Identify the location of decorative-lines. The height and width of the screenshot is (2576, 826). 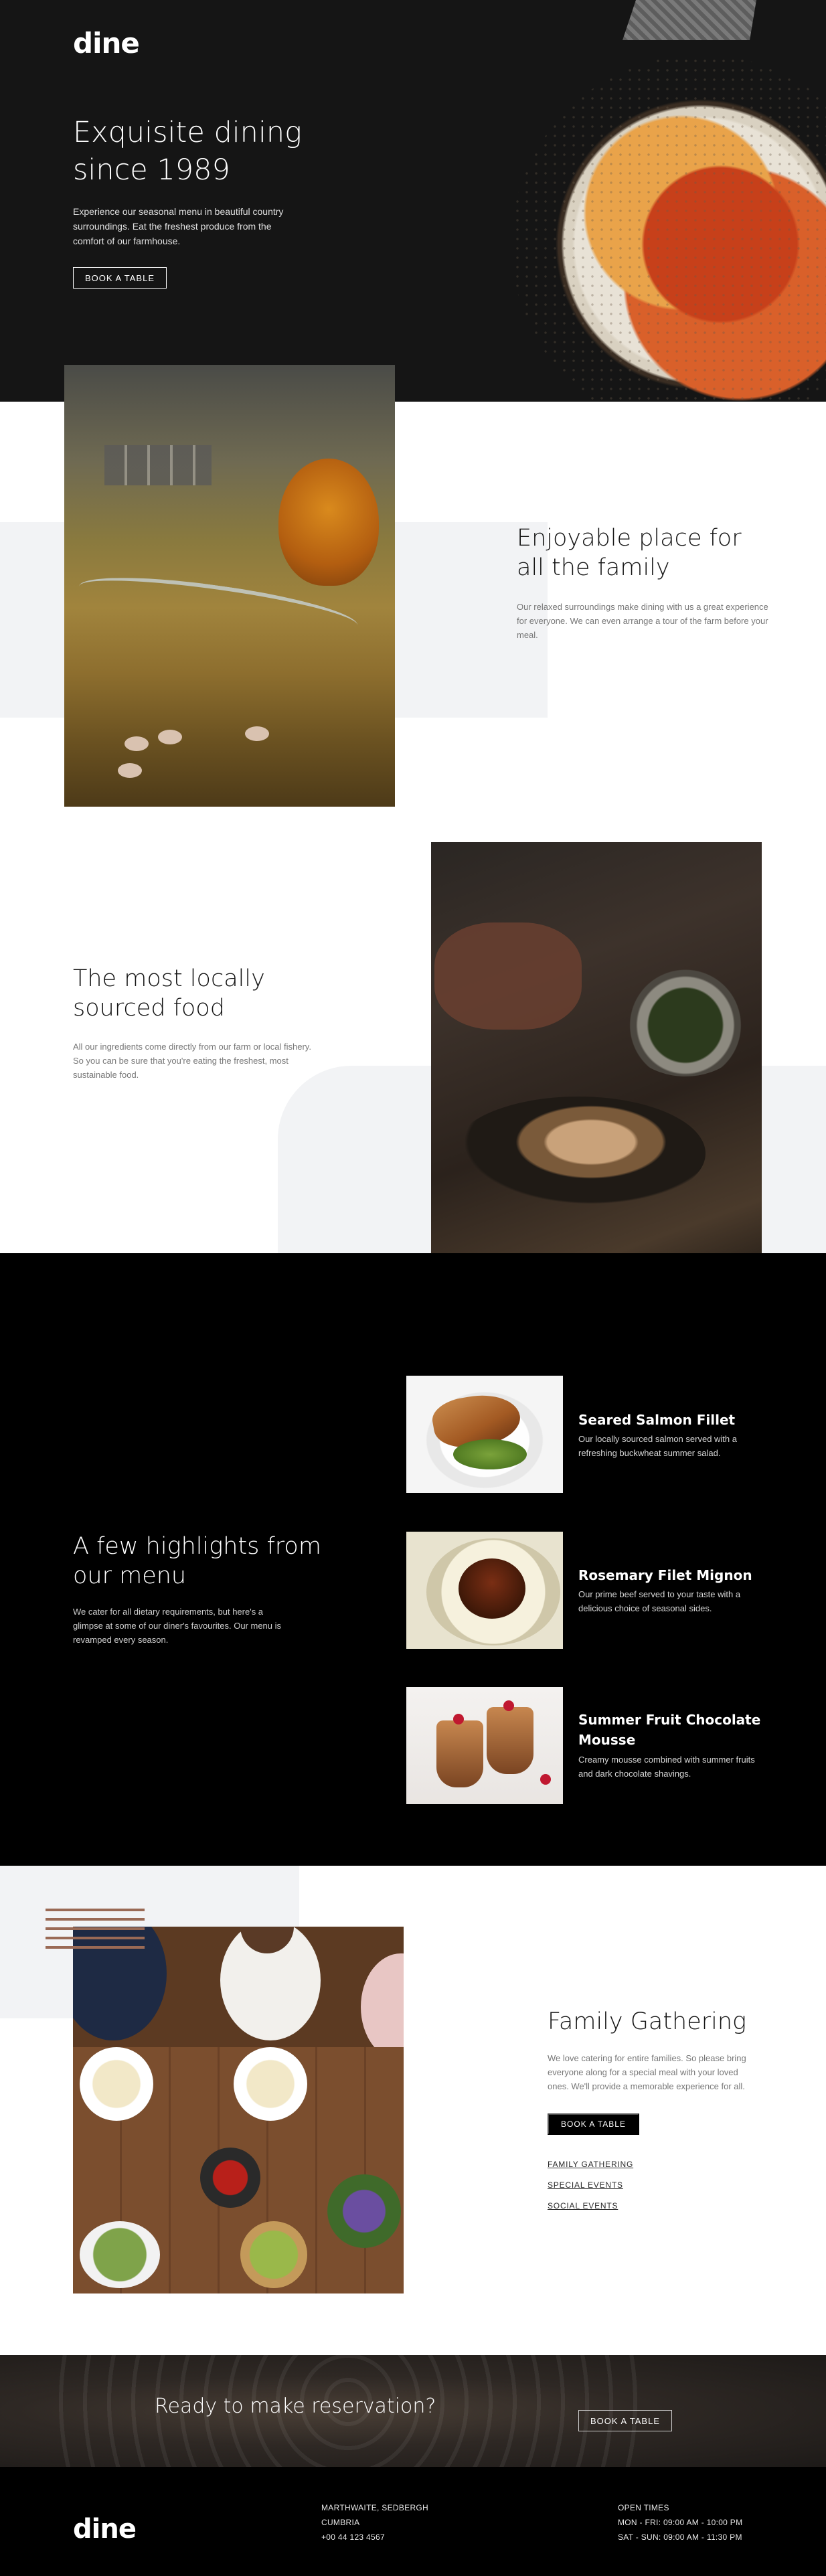
(96, 1932).